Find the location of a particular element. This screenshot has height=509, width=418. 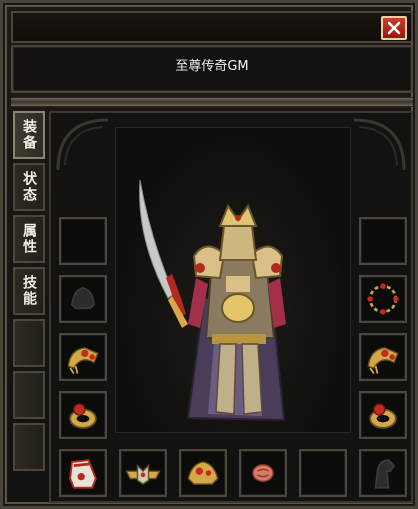

equipment-slot-charm is located at coordinates (263, 473).